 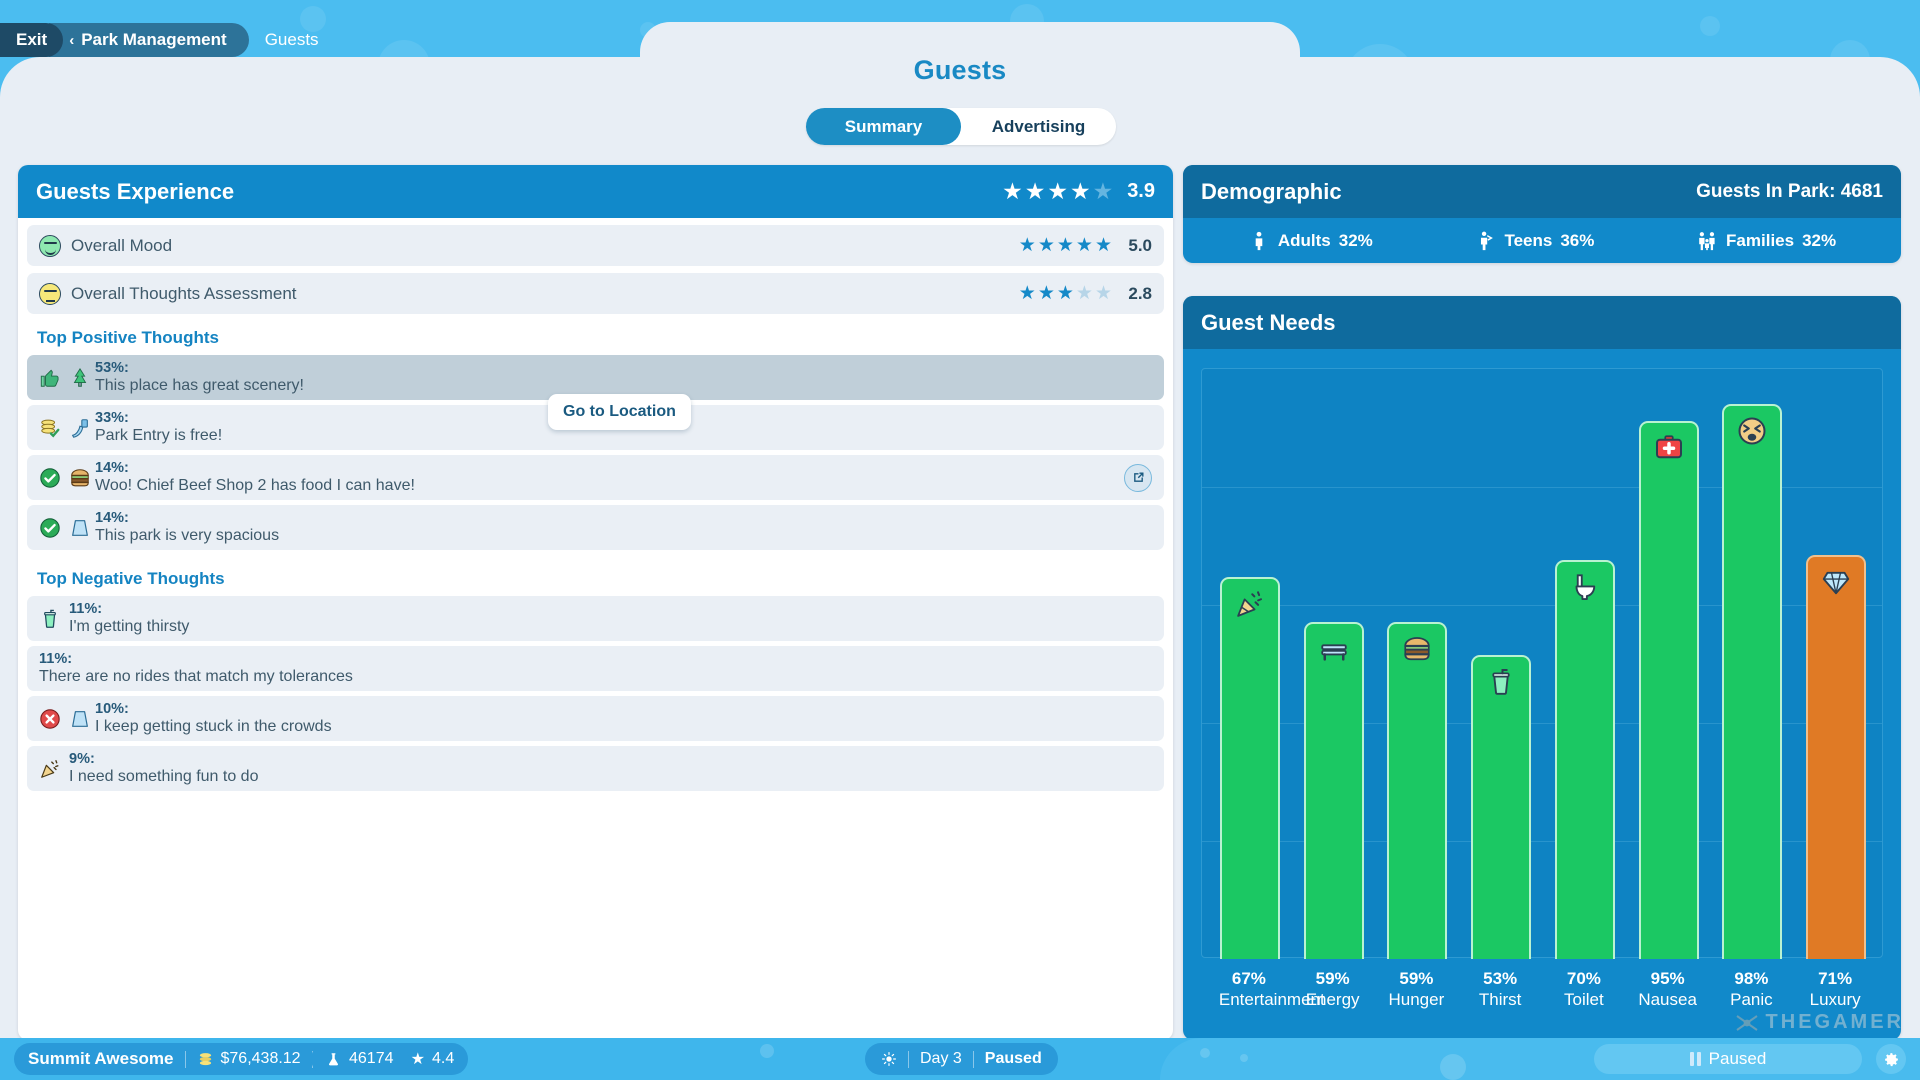 What do you see at coordinates (50, 719) in the screenshot?
I see `x-circle-icon` at bounding box center [50, 719].